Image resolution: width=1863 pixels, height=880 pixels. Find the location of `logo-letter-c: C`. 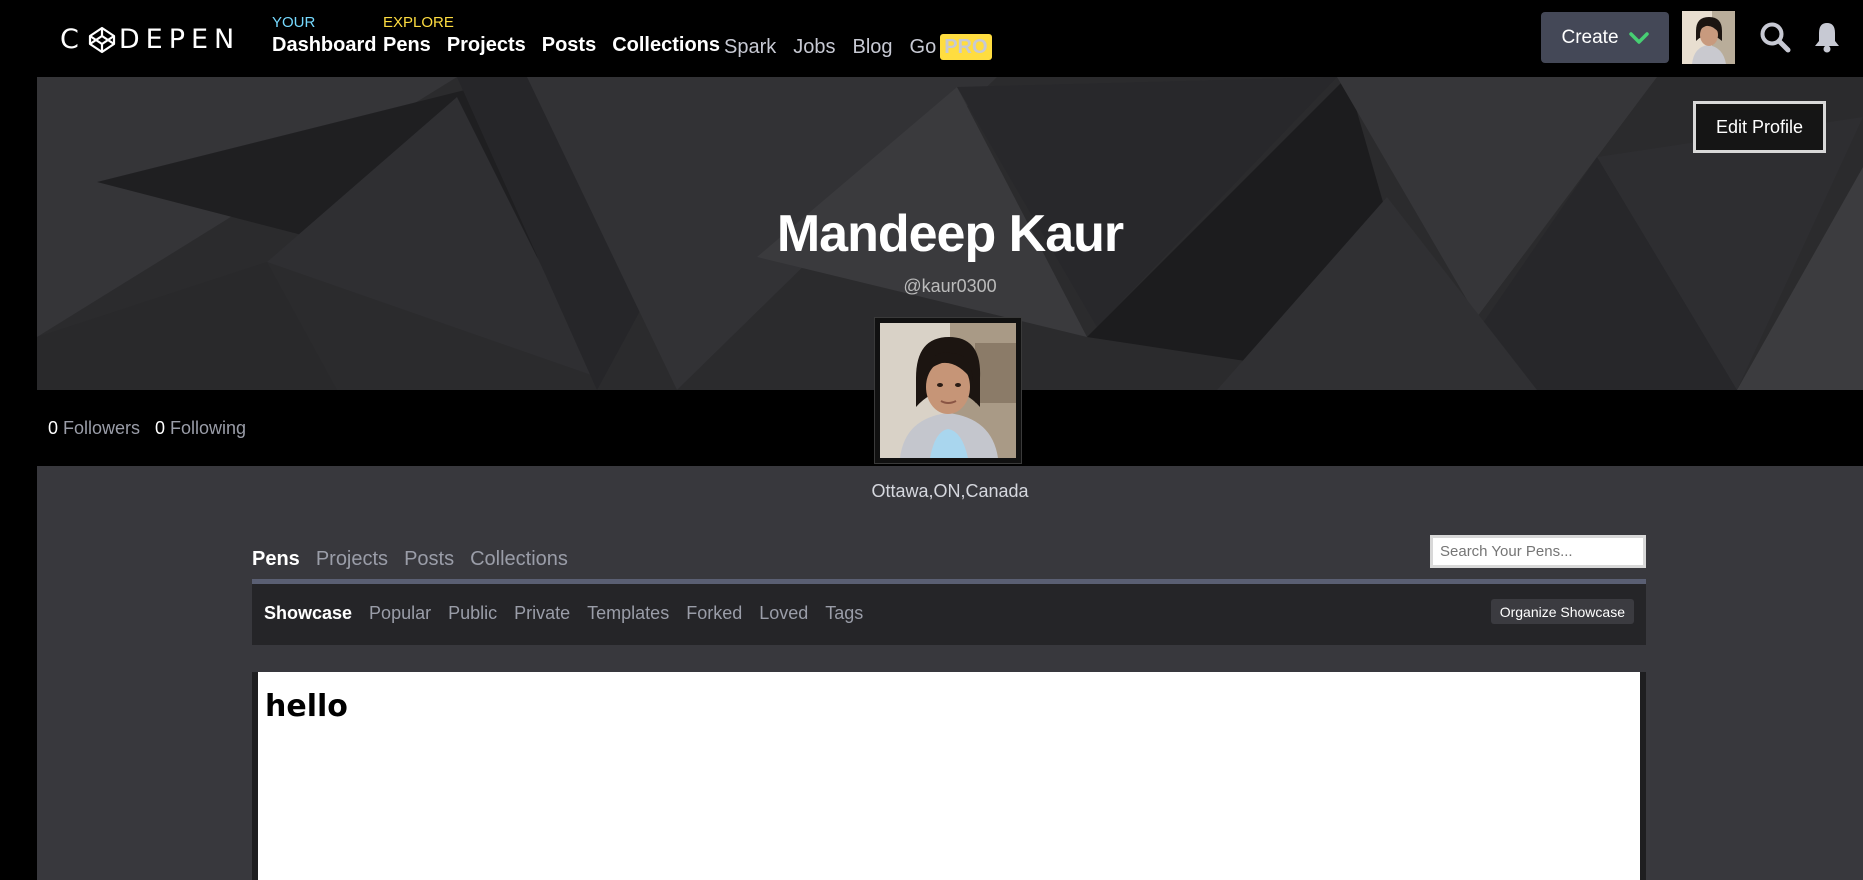

logo-letter-c: C is located at coordinates (72, 39).